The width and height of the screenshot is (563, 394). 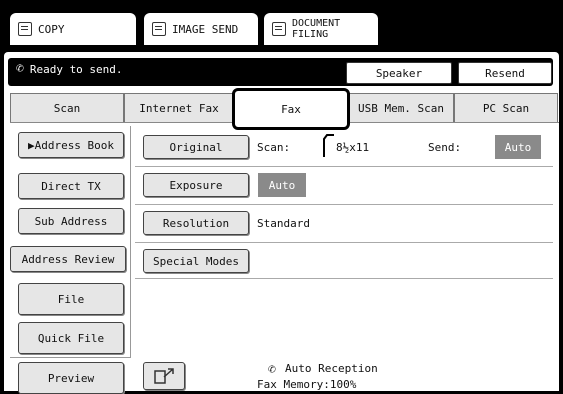 I want to click on resend-label: Resend, so click(x=505, y=73).